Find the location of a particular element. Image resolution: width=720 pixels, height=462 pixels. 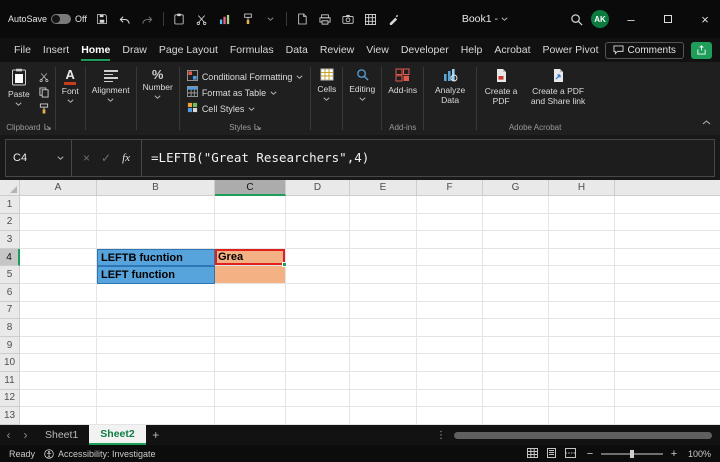

cell-A11 is located at coordinates (58, 380).